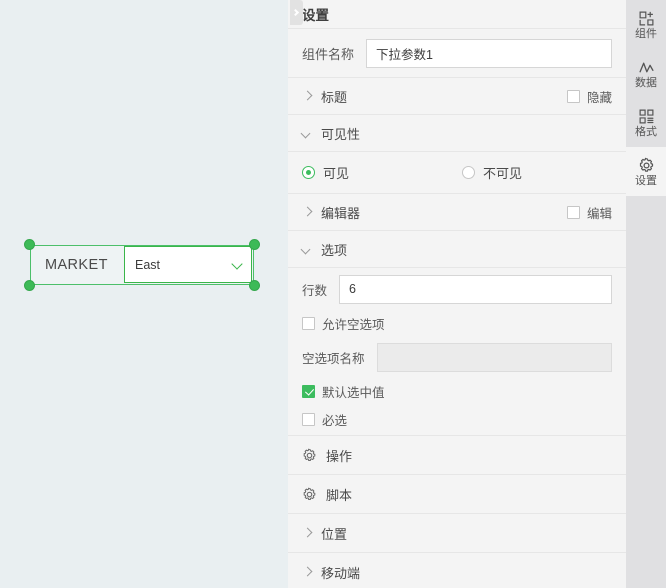  I want to click on default-selected-label: 默认选中值, so click(353, 392).